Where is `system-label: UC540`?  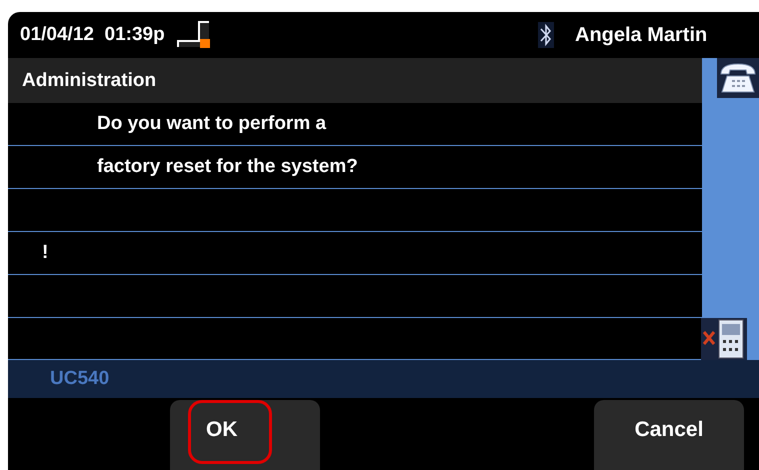 system-label: UC540 is located at coordinates (80, 379).